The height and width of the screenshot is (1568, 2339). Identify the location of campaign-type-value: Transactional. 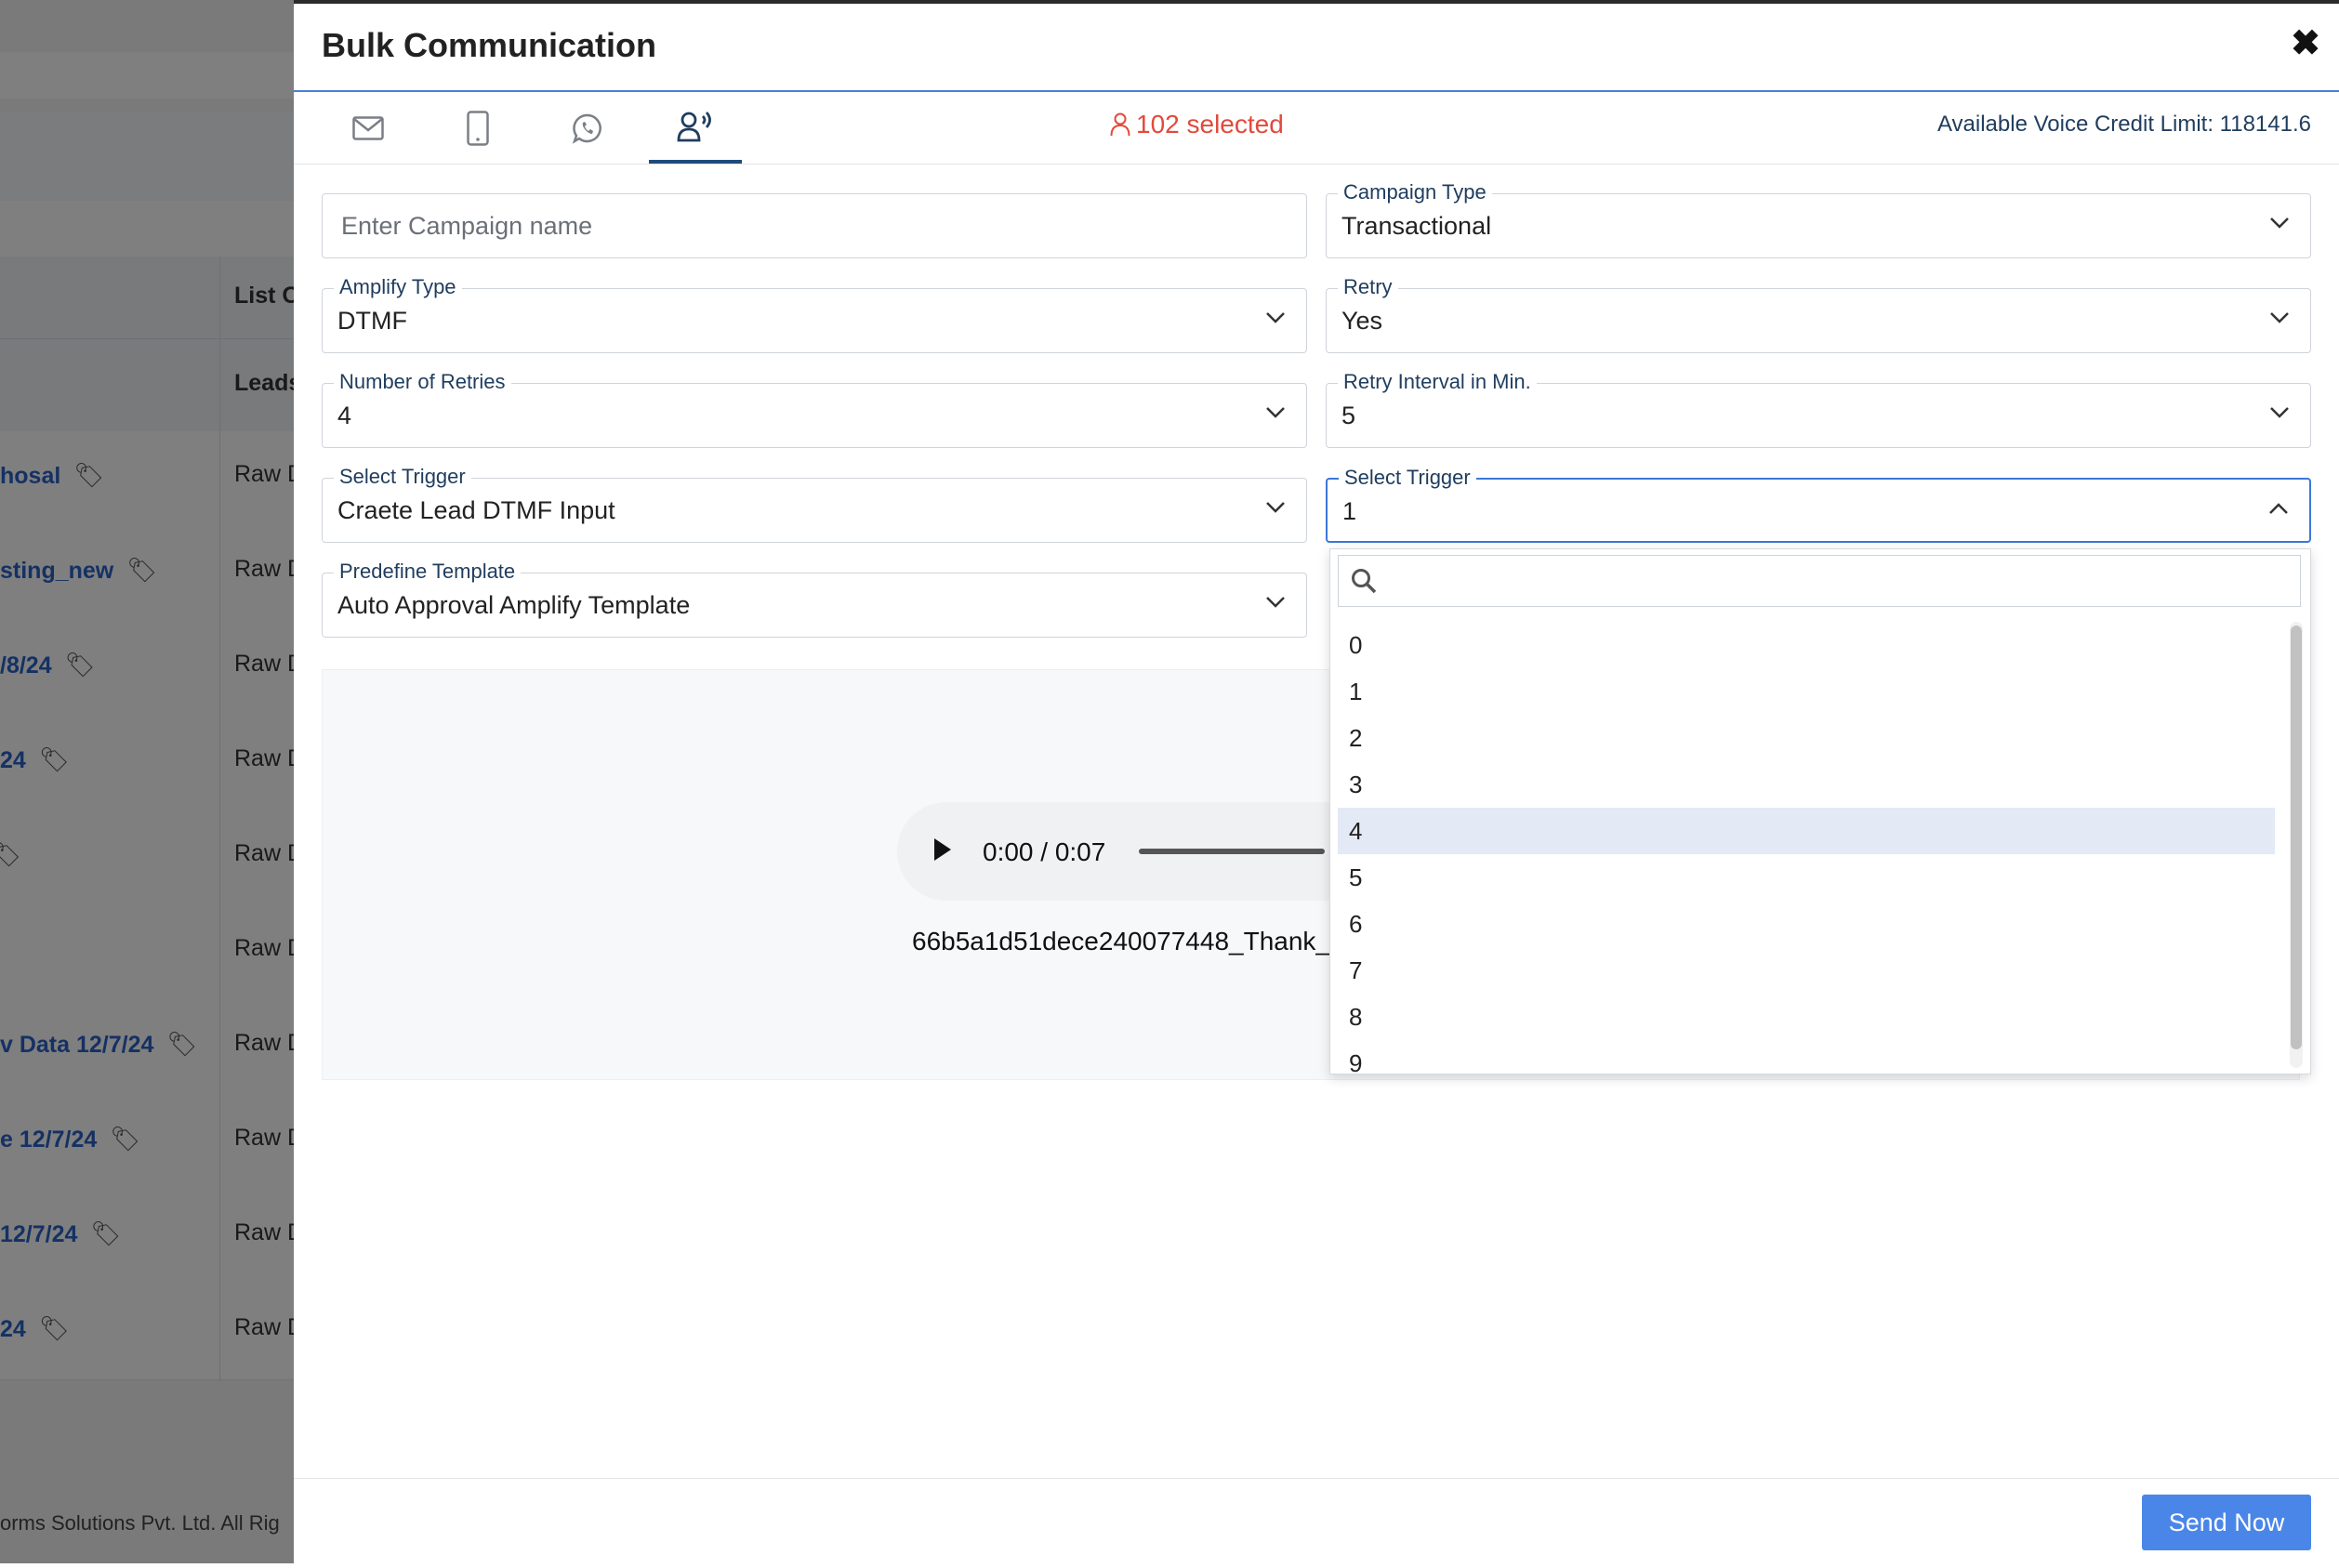
(1417, 226).